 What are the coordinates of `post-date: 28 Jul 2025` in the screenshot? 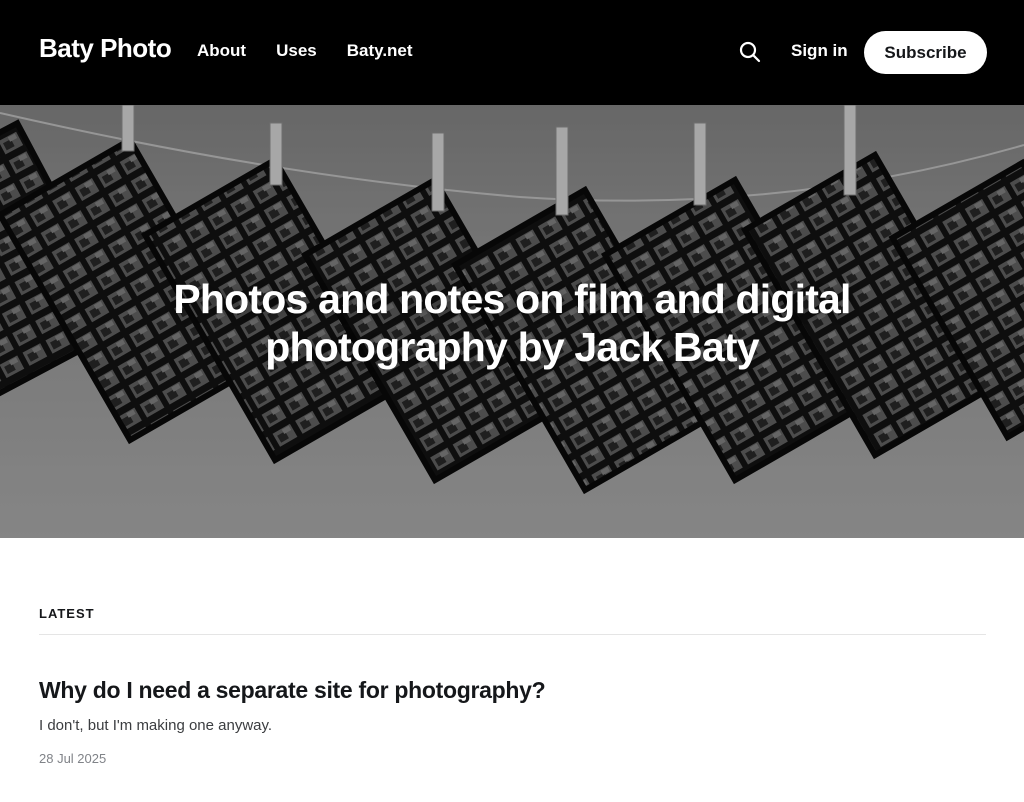 It's located at (73, 758).